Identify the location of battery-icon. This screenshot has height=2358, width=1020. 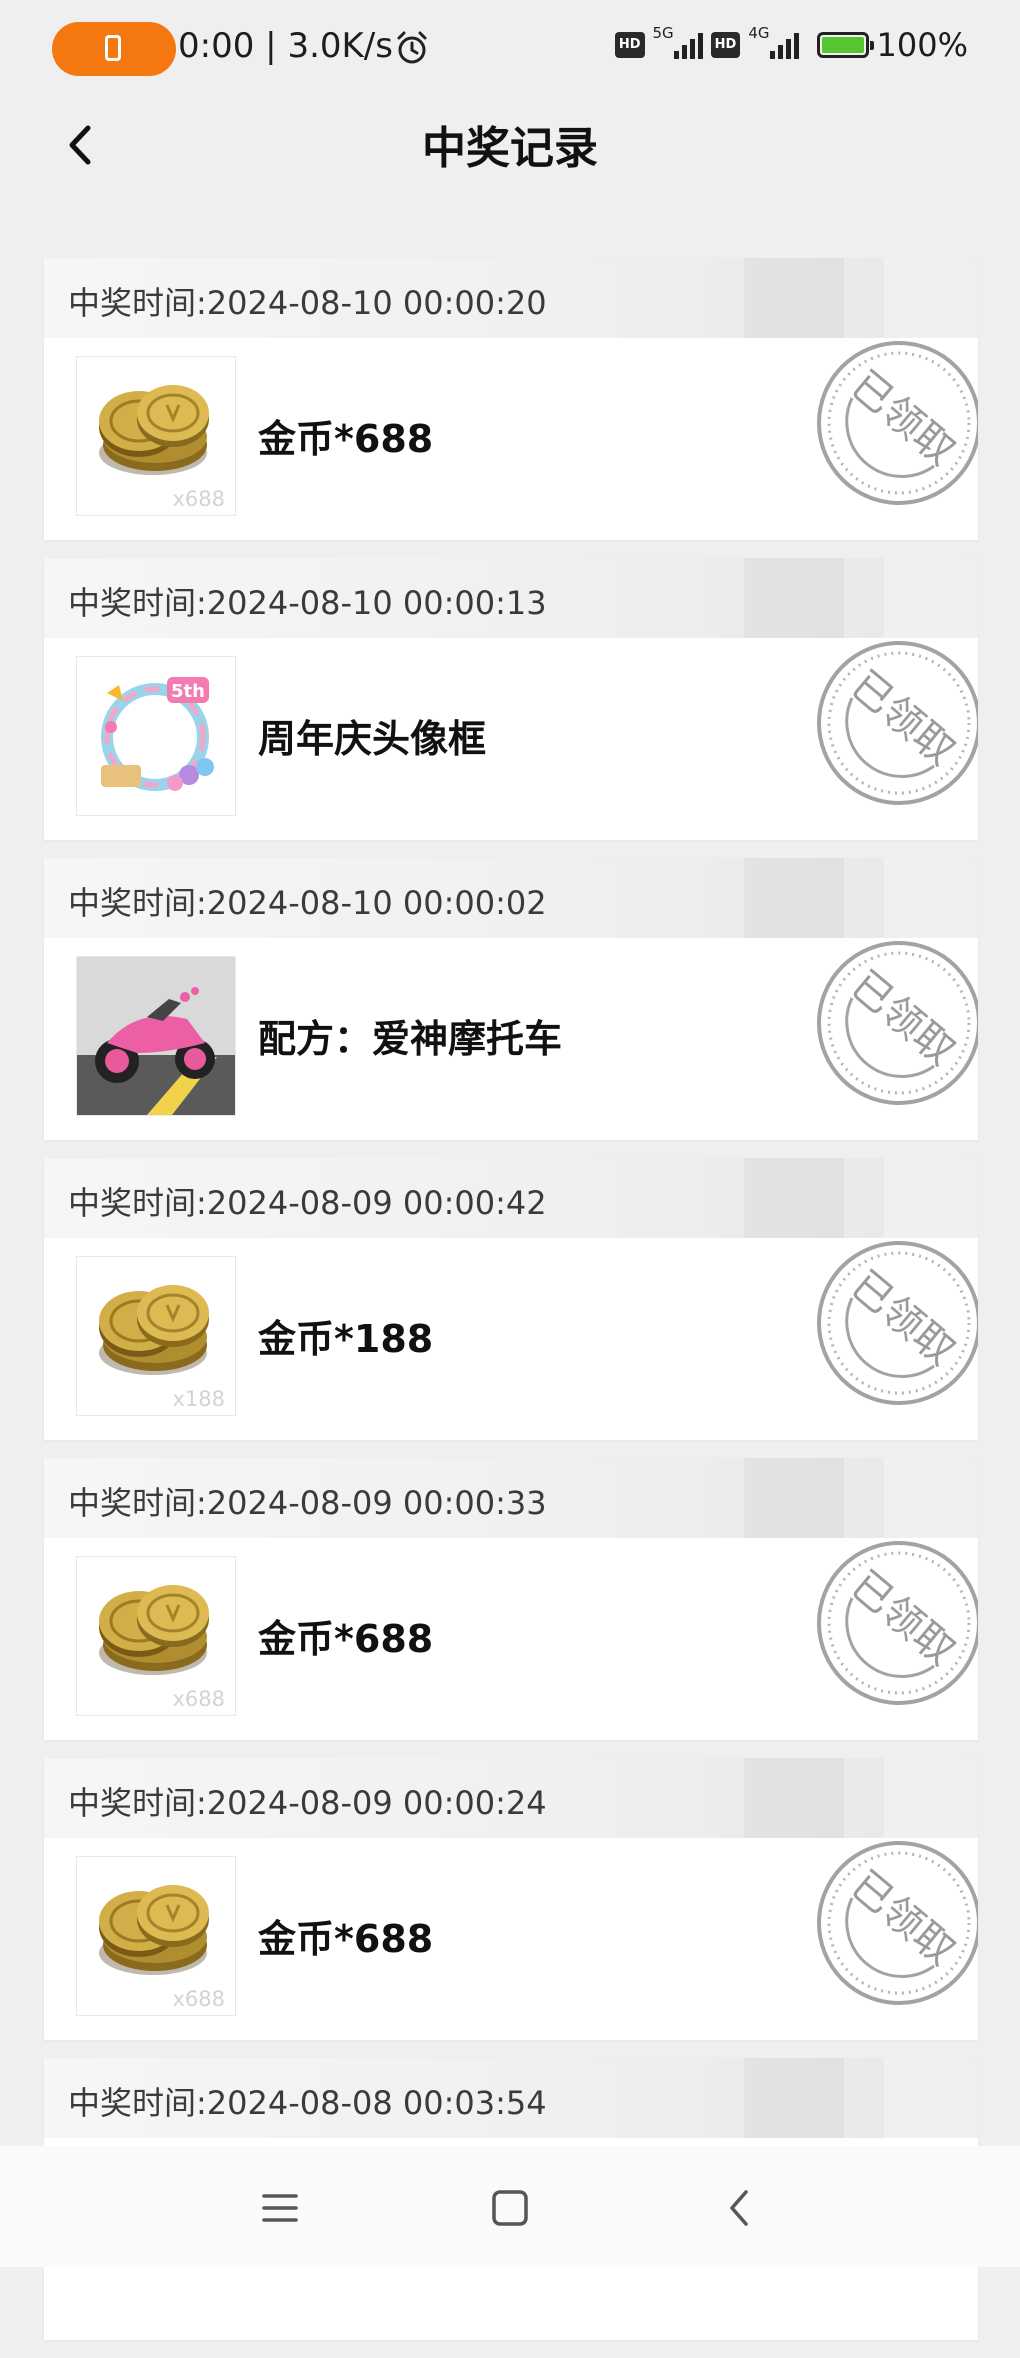
(845, 45).